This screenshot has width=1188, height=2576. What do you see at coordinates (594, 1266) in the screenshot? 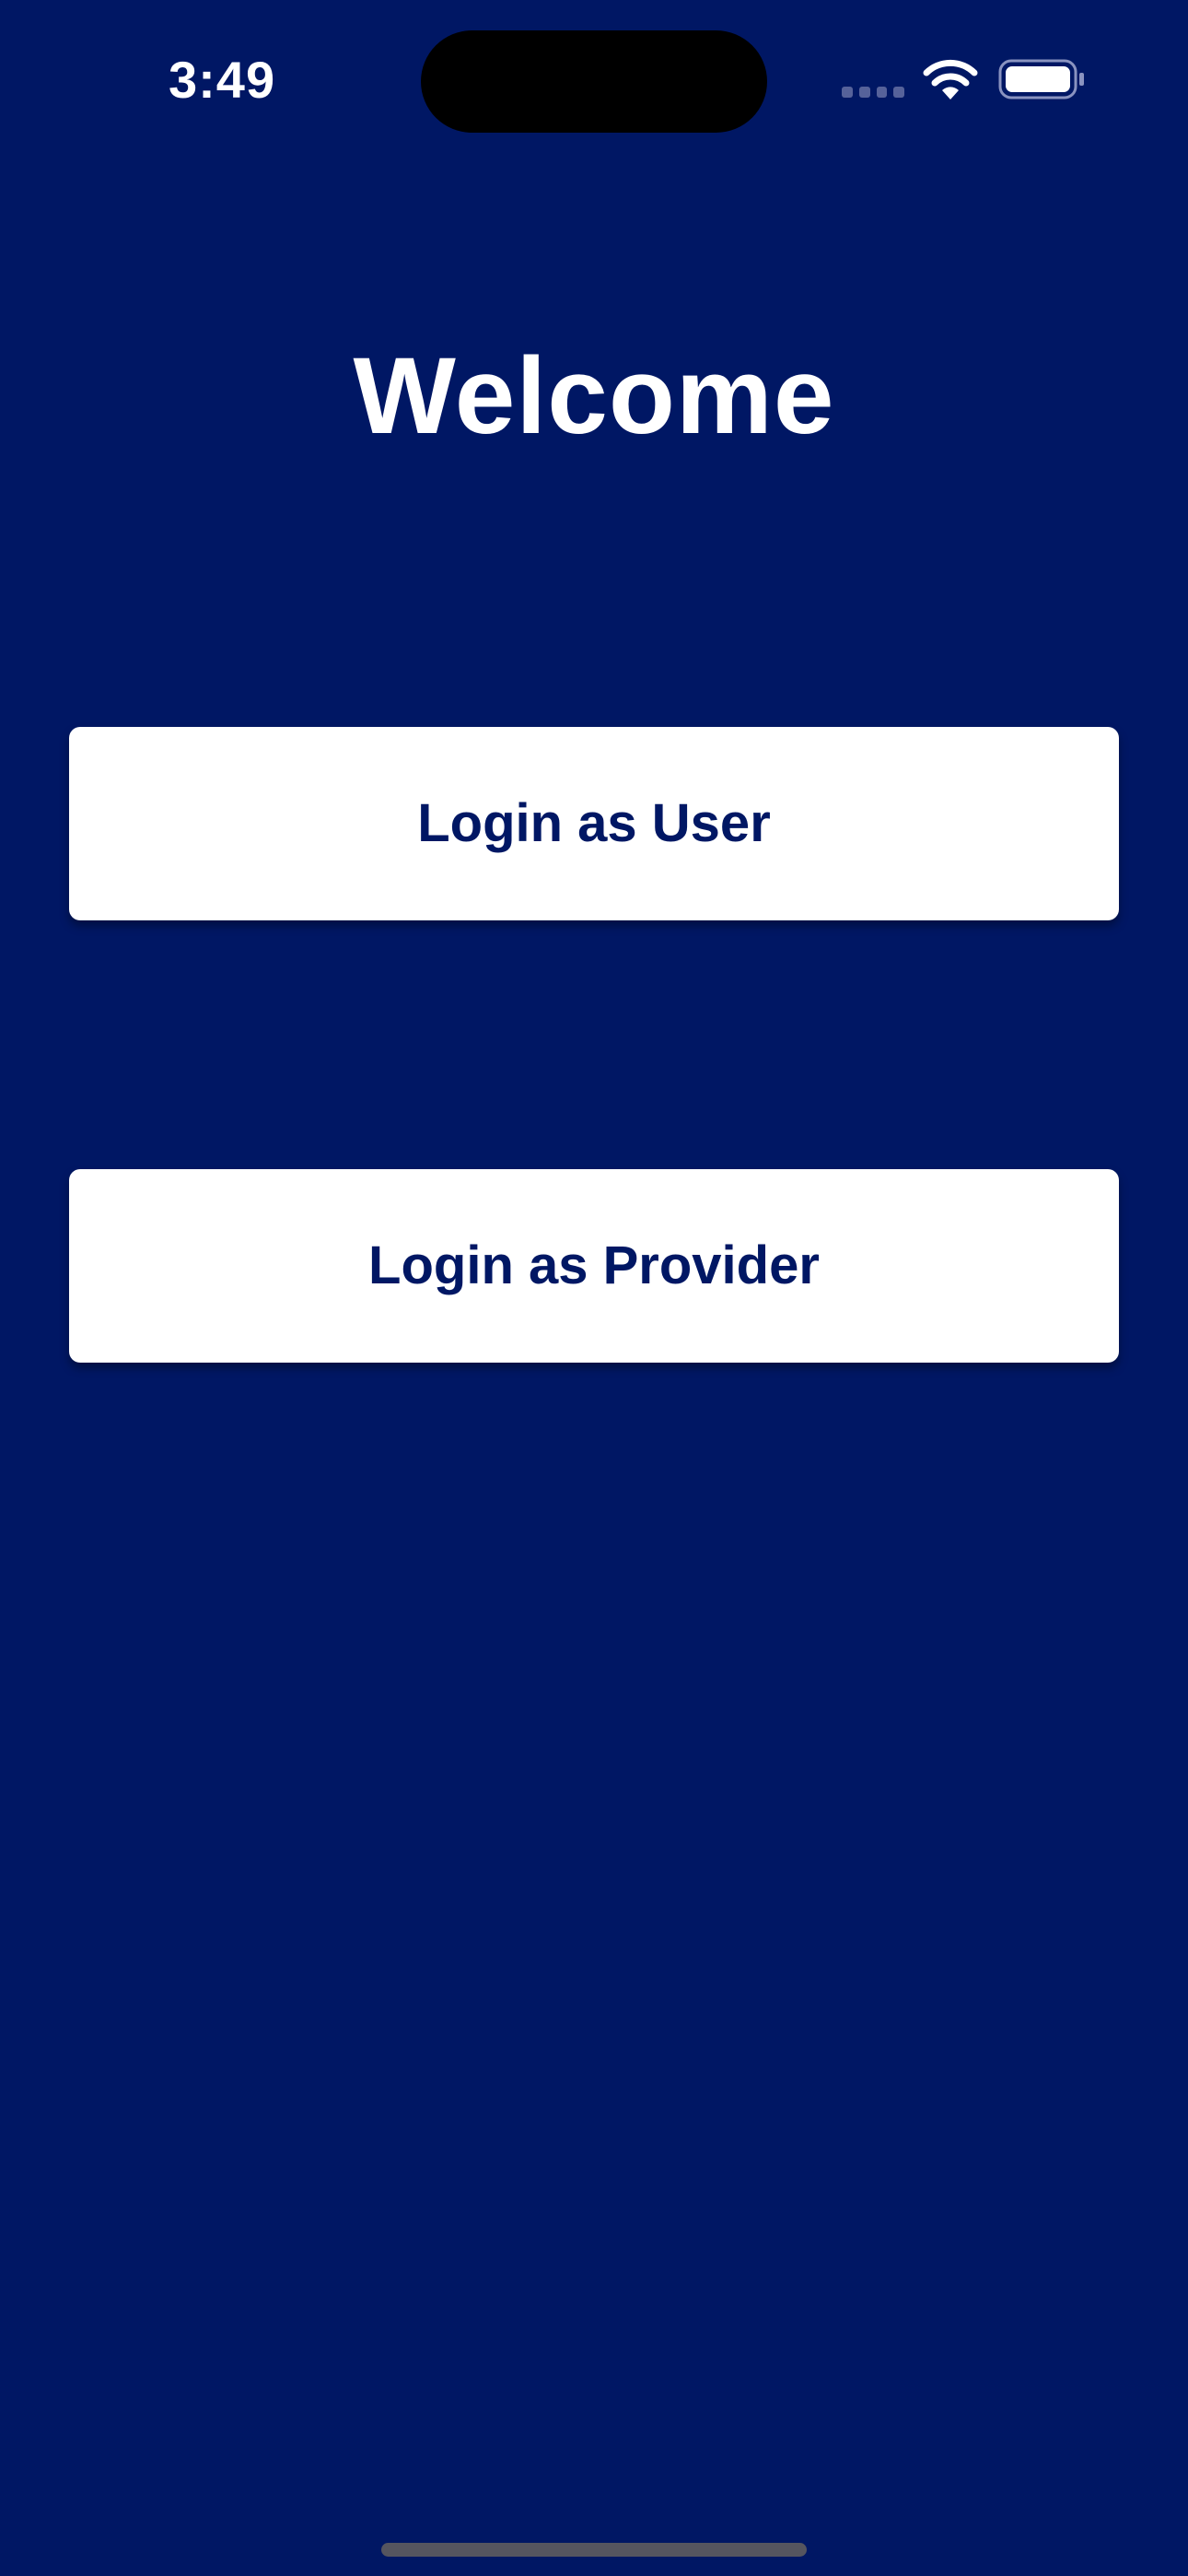
I see `login-as-provider-button: Login as Provider` at bounding box center [594, 1266].